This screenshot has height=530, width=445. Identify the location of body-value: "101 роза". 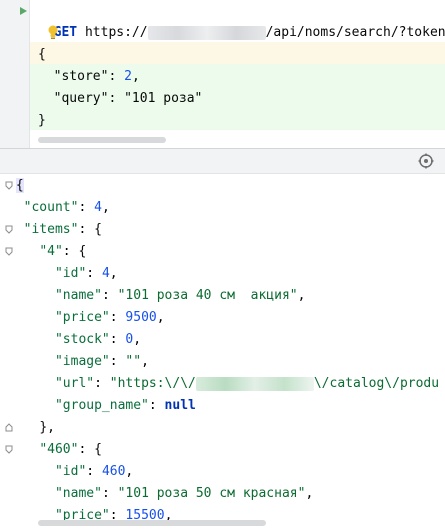
(163, 98).